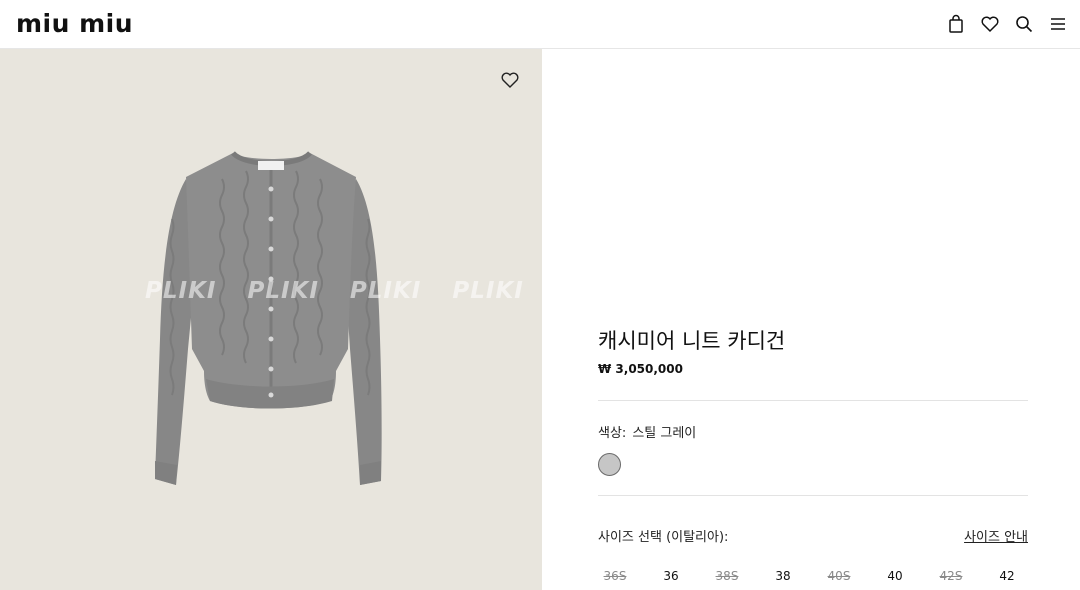 The image size is (1080, 590). What do you see at coordinates (956, 24) in the screenshot?
I see `bag-icon` at bounding box center [956, 24].